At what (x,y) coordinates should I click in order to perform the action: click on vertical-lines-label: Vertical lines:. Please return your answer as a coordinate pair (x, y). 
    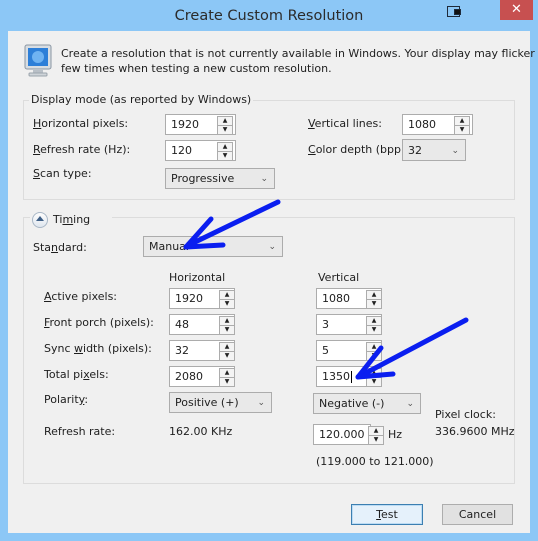
    Looking at the image, I should click on (345, 123).